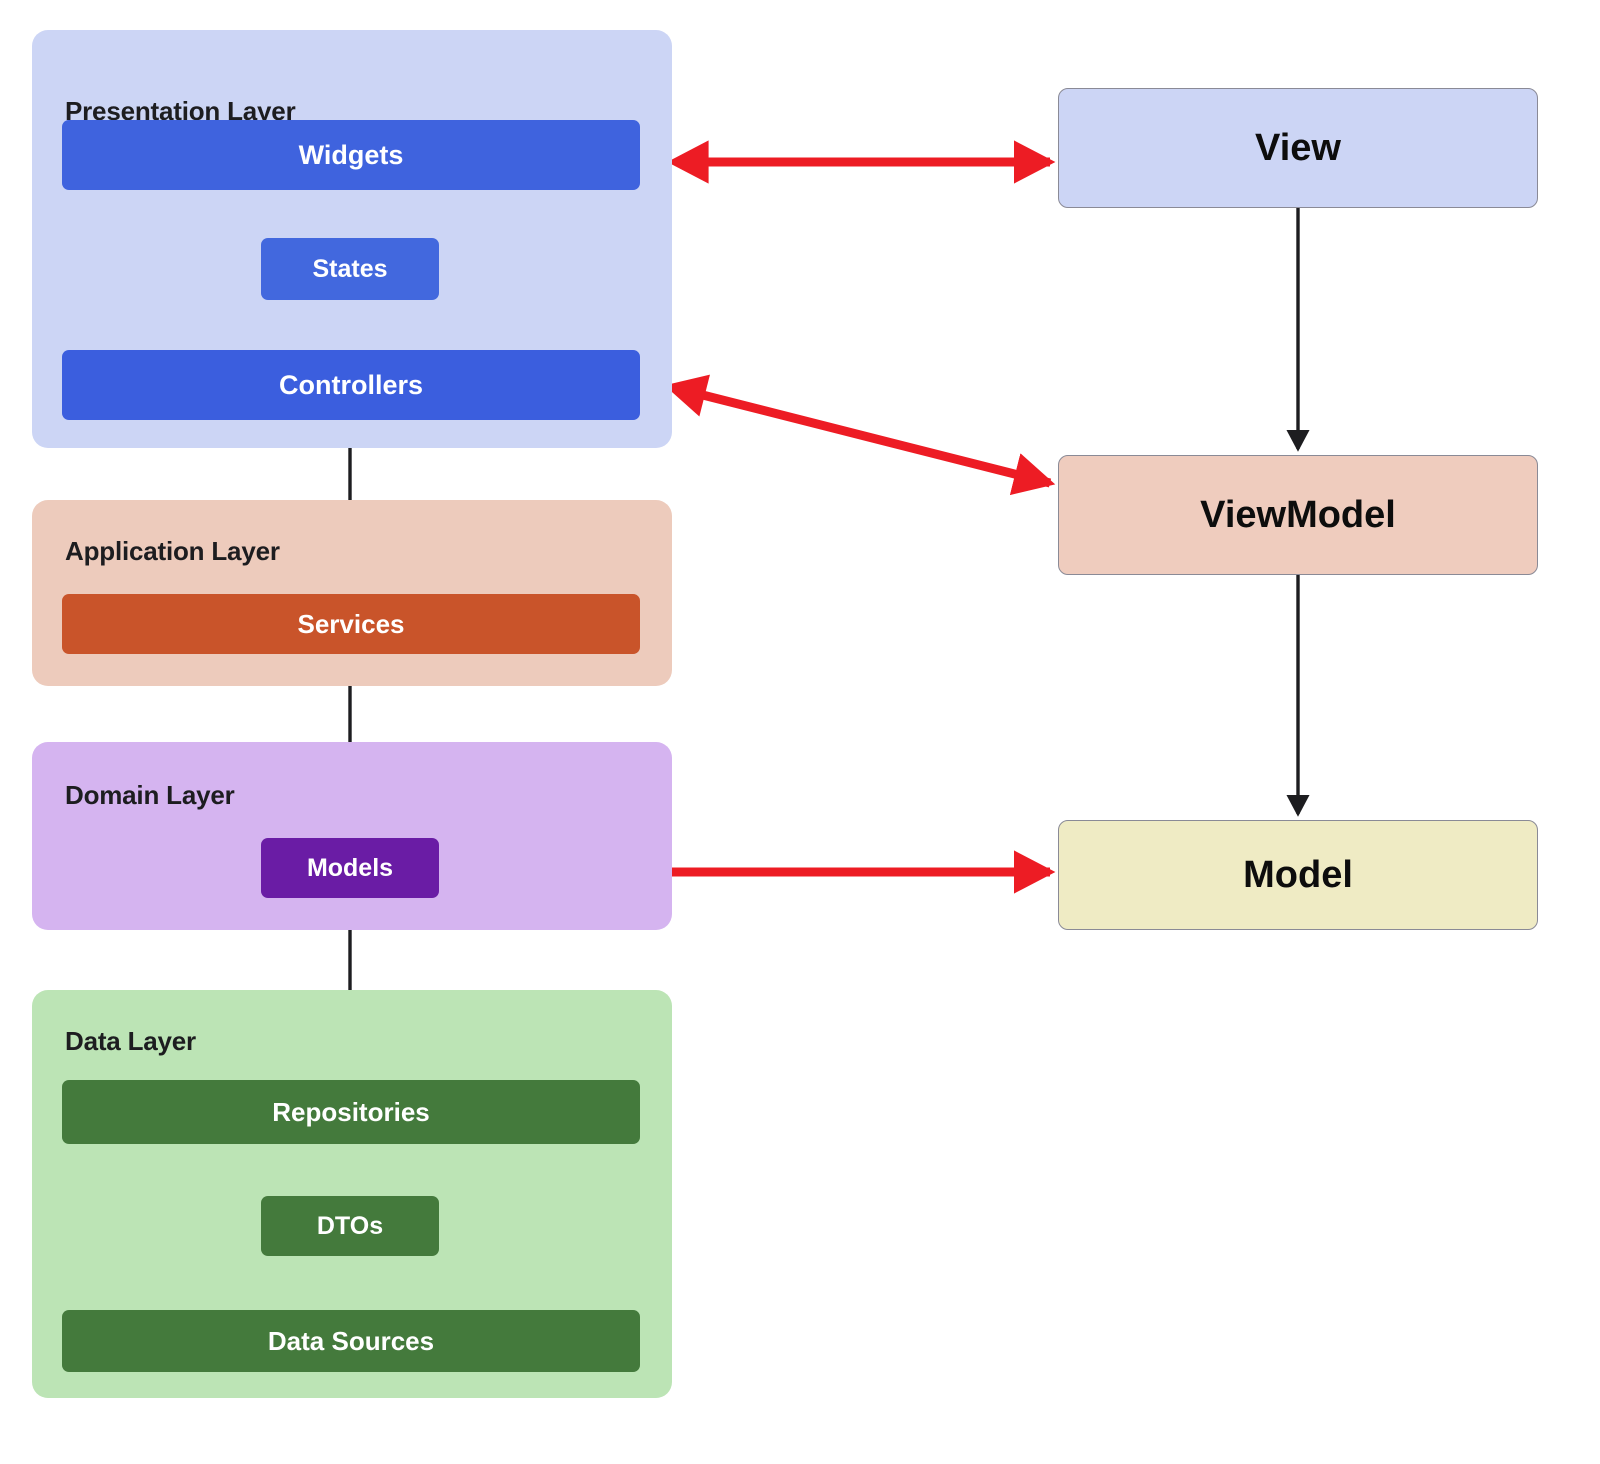  What do you see at coordinates (130, 1041) in the screenshot?
I see `layer-data-title: Data Layer` at bounding box center [130, 1041].